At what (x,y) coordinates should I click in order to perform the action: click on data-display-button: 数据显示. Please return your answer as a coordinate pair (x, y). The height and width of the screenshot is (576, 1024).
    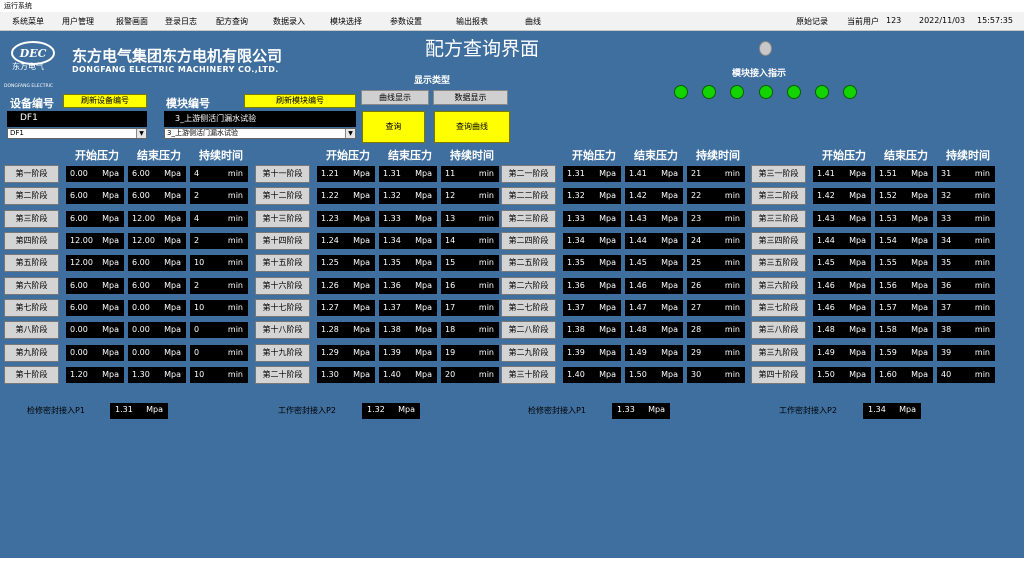
    Looking at the image, I should click on (470, 97).